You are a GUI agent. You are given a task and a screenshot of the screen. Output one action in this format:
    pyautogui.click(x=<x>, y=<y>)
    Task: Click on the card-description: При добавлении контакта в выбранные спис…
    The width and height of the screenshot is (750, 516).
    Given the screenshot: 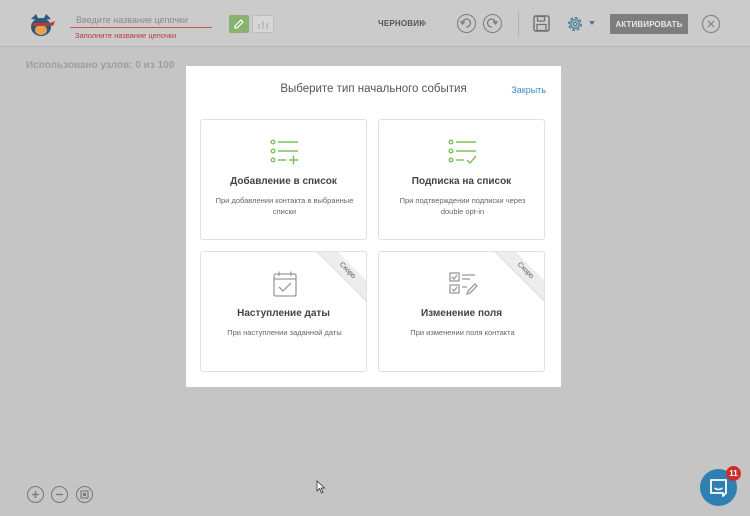 What is the action you would take?
    pyautogui.click(x=284, y=206)
    